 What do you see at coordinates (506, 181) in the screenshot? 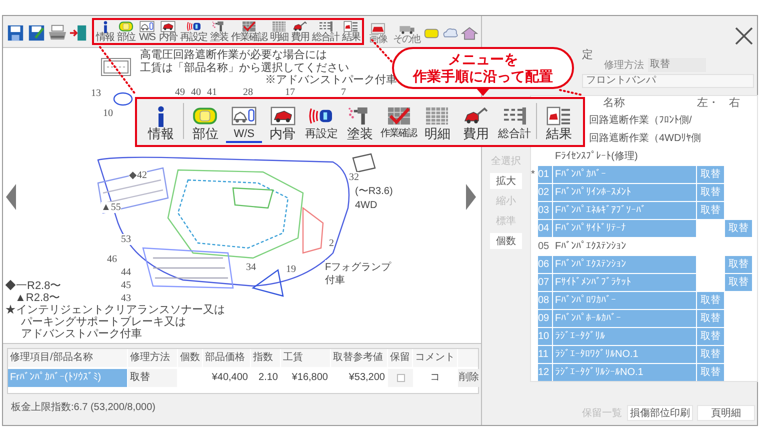
I see `side-button: 拡大` at bounding box center [506, 181].